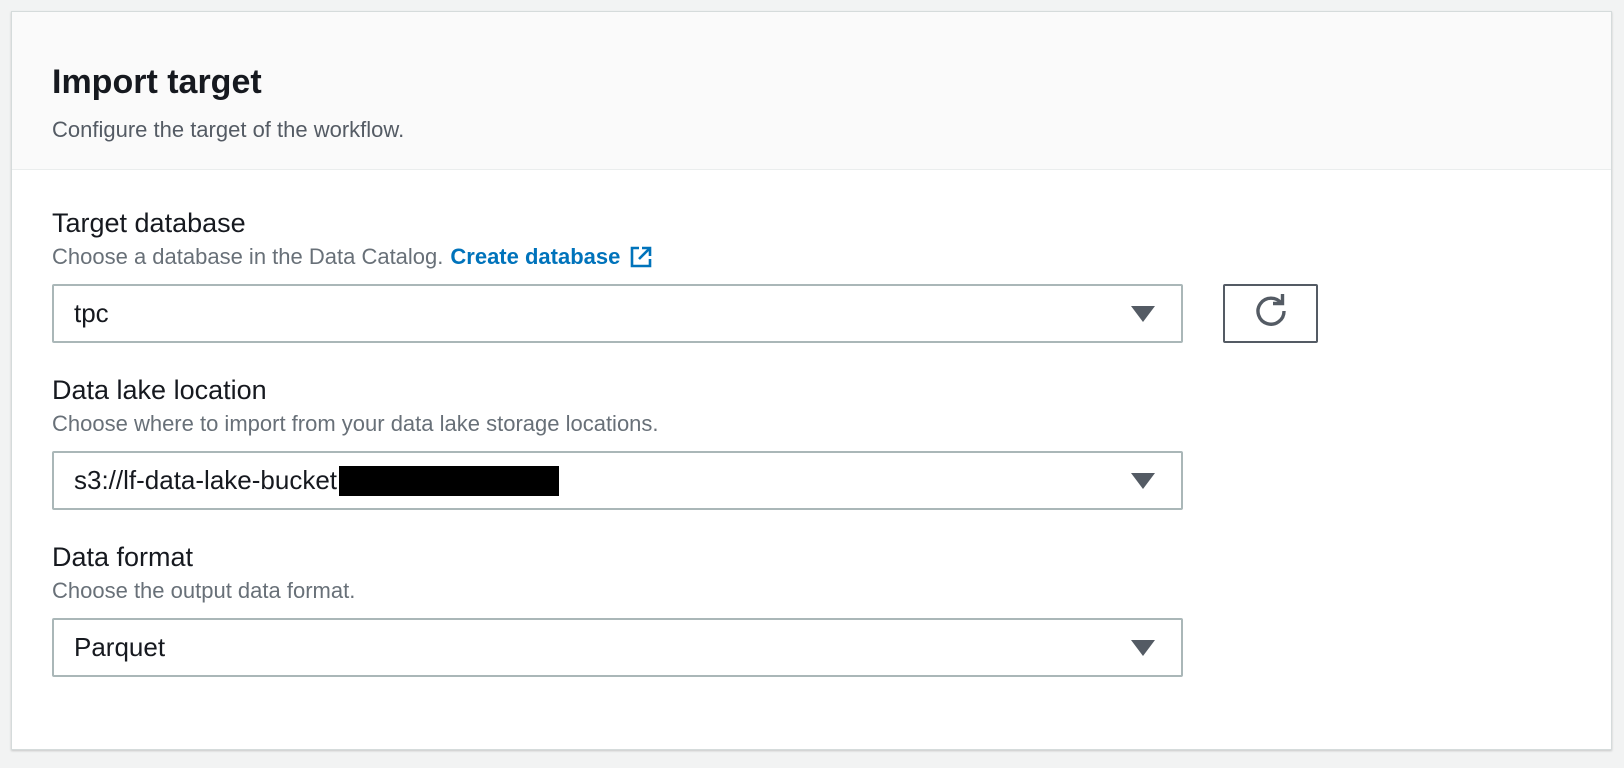  Describe the element at coordinates (91, 313) in the screenshot. I see `target-database-value: tpc` at that location.